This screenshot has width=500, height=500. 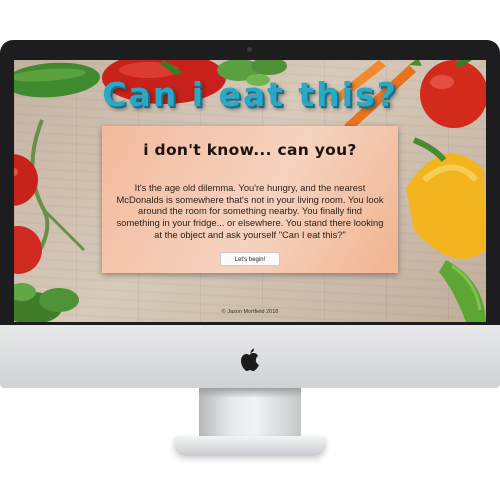 What do you see at coordinates (250, 446) in the screenshot?
I see `monitor-stand-base` at bounding box center [250, 446].